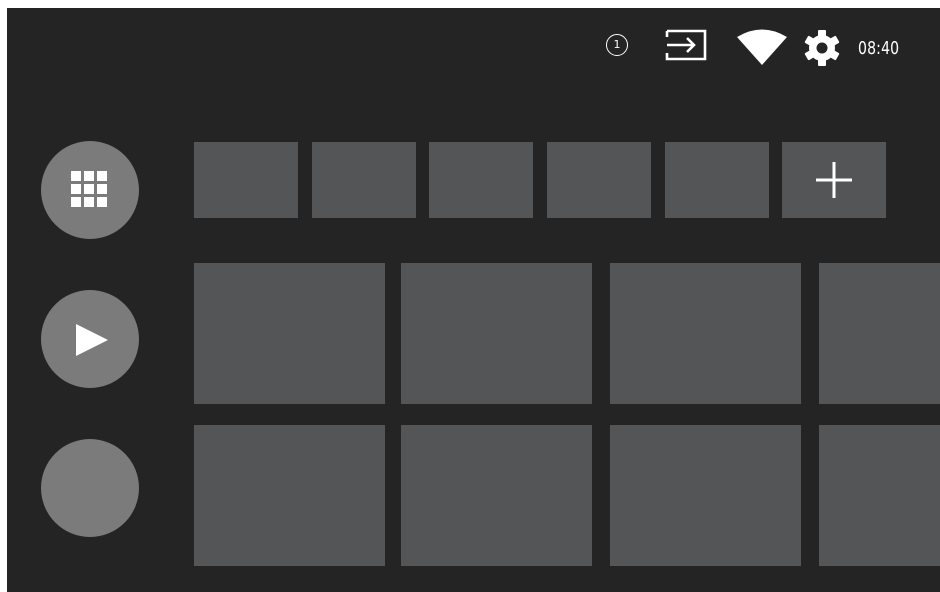  What do you see at coordinates (90, 488) in the screenshot?
I see `blank-button` at bounding box center [90, 488].